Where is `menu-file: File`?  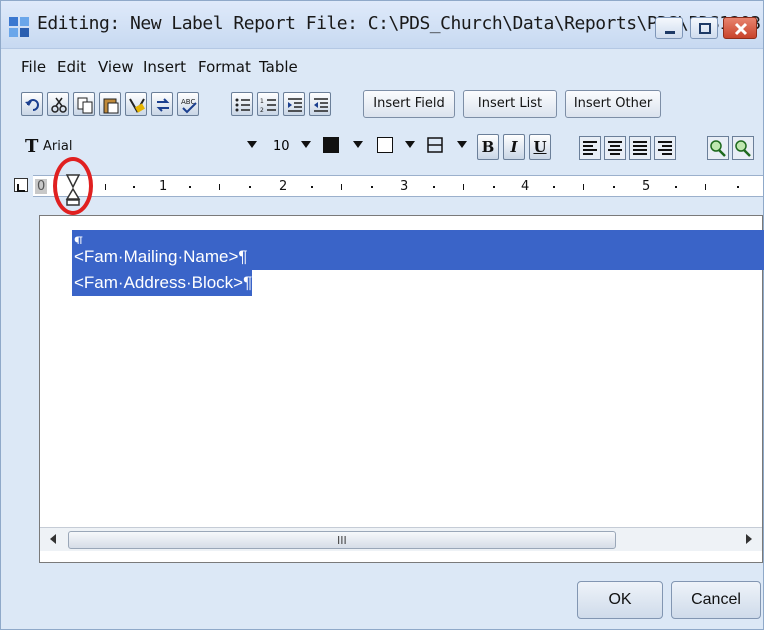
menu-file: File is located at coordinates (33, 67).